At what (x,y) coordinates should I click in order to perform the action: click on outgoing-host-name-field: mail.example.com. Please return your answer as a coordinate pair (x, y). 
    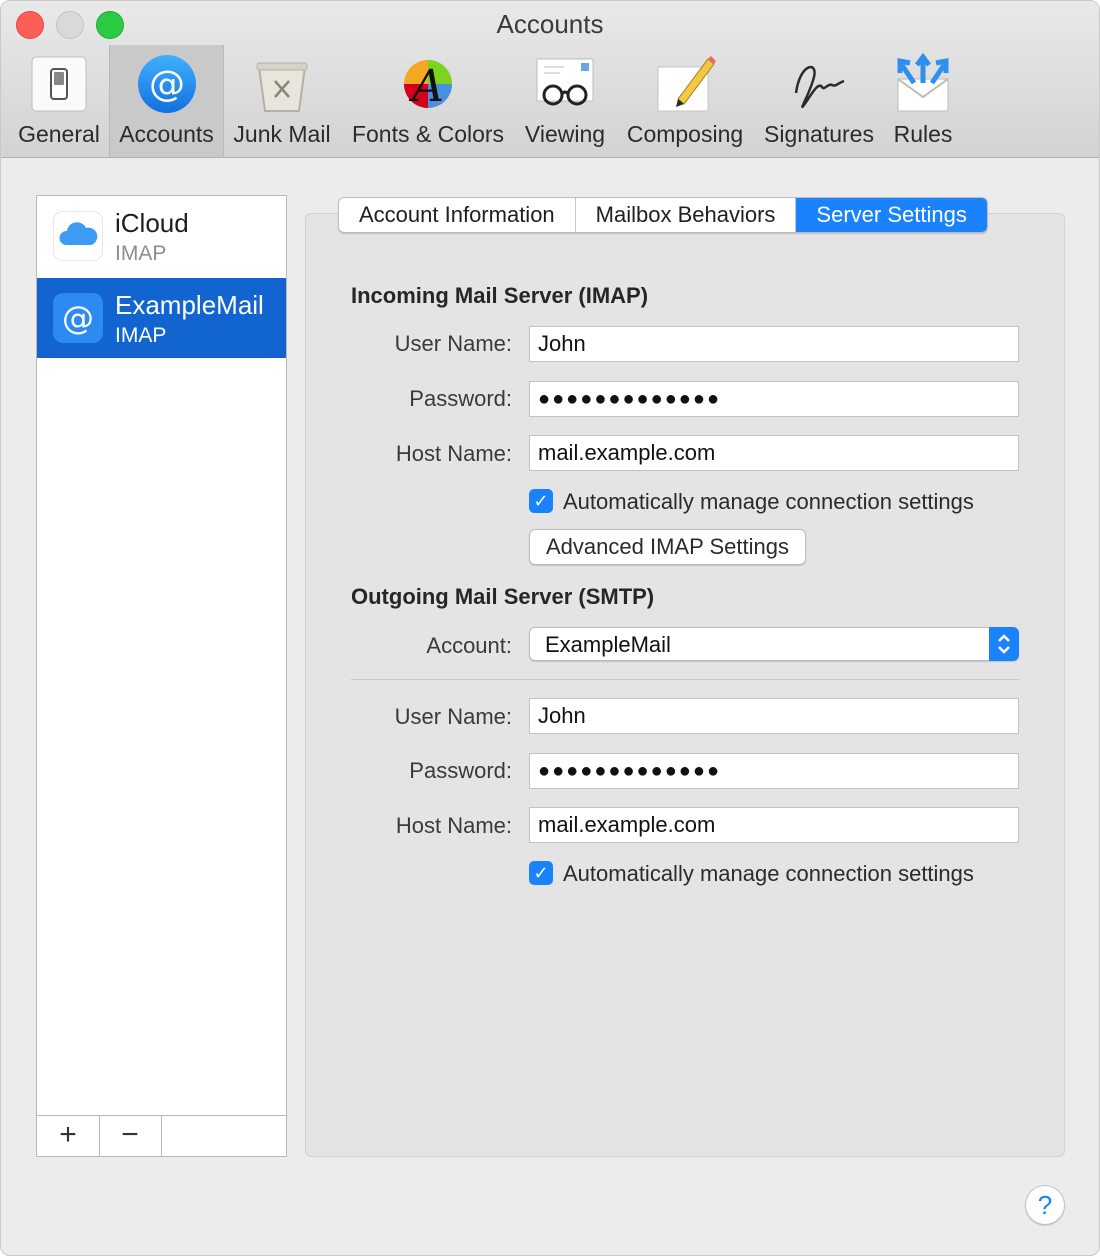
    Looking at the image, I should click on (774, 825).